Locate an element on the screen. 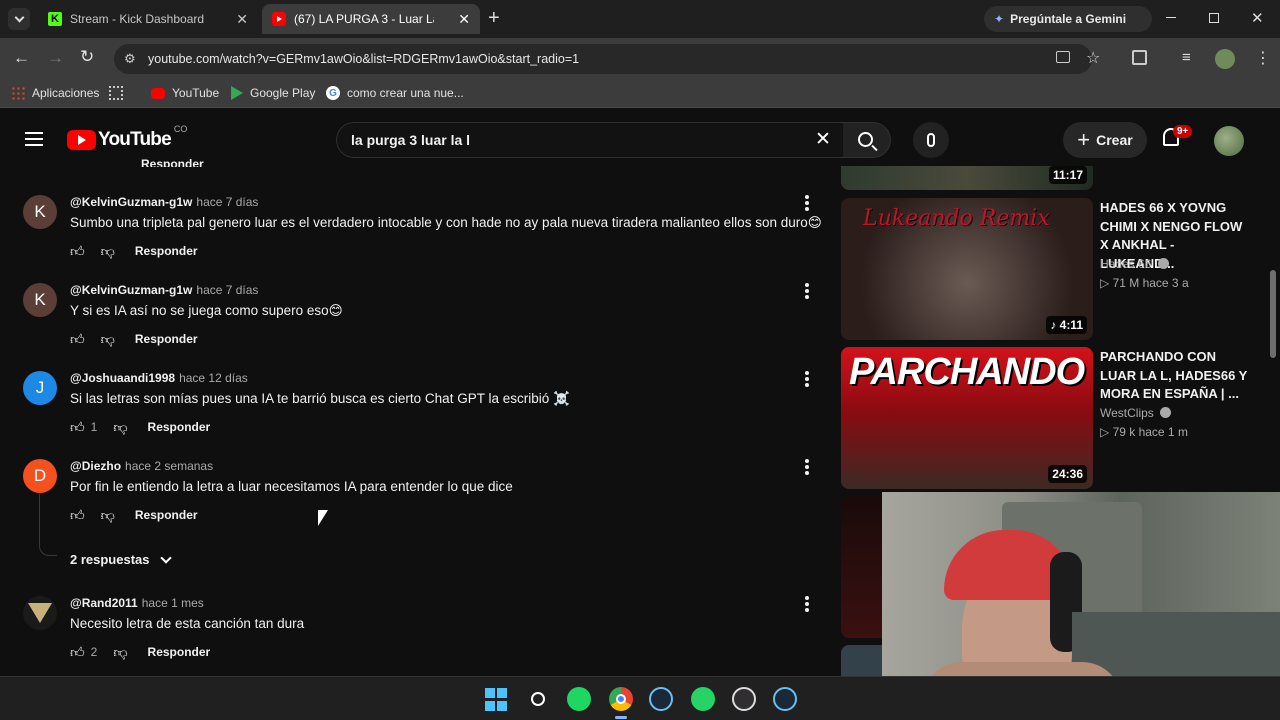  search-input: la purga 3 luar la l ✕ is located at coordinates (590, 140).